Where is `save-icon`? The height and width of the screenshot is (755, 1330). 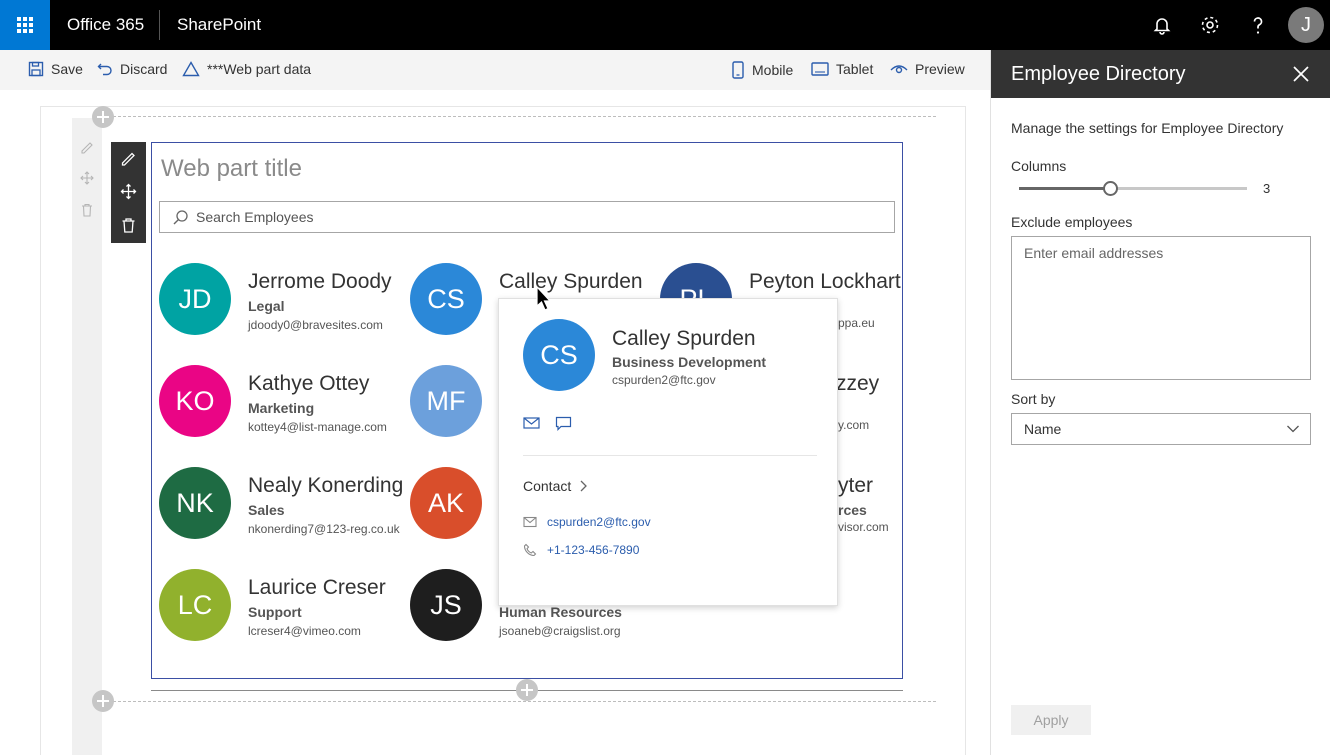 save-icon is located at coordinates (36, 69).